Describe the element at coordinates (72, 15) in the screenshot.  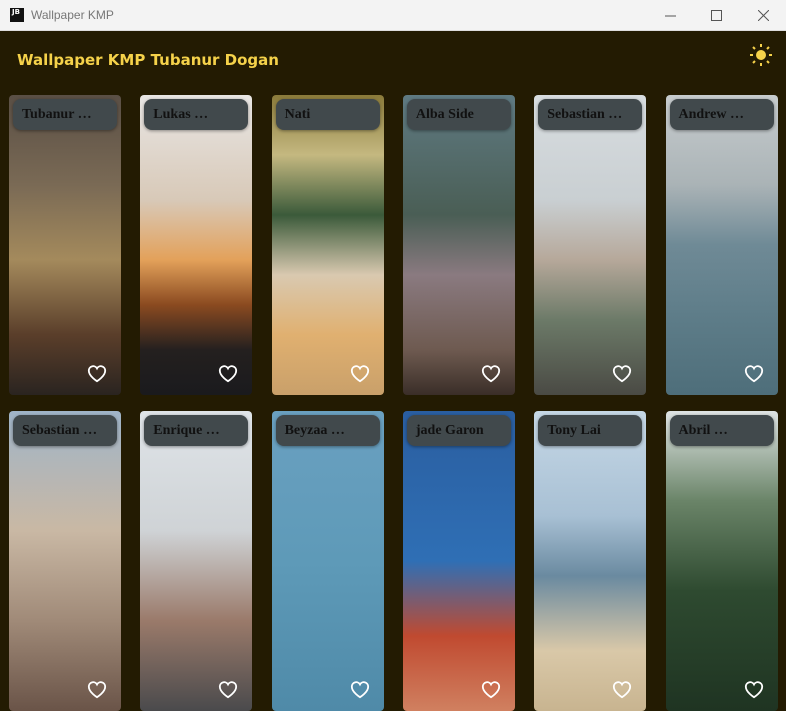
I see `window-title: Wallpaper KMP` at that location.